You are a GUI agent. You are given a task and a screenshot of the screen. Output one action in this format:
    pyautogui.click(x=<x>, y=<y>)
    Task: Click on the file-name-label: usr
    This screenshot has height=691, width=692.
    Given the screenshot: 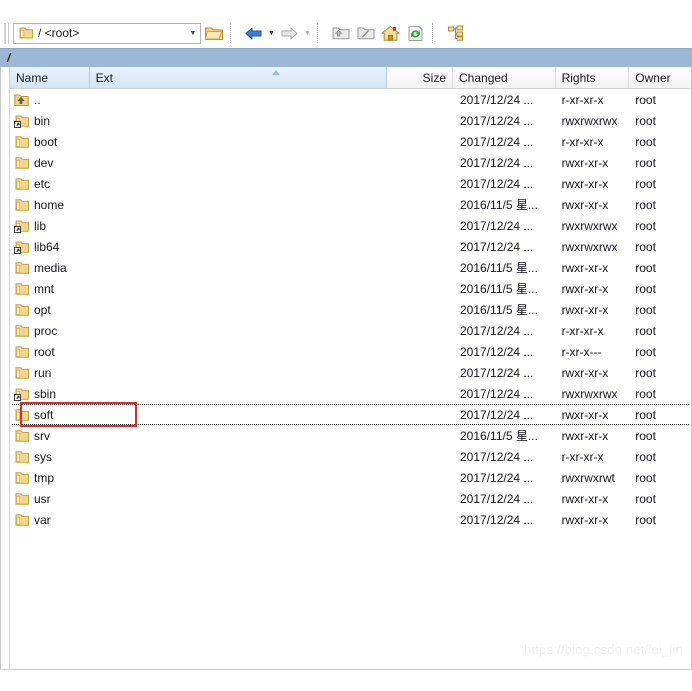 What is the action you would take?
    pyautogui.click(x=42, y=498)
    